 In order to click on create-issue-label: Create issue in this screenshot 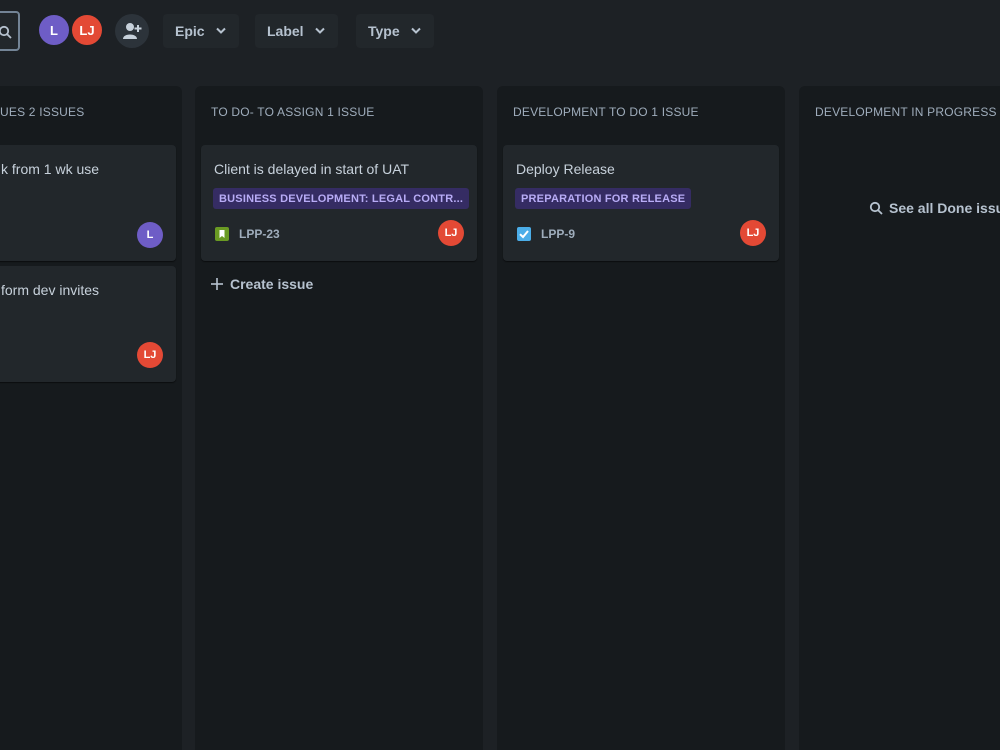, I will do `click(272, 284)`.